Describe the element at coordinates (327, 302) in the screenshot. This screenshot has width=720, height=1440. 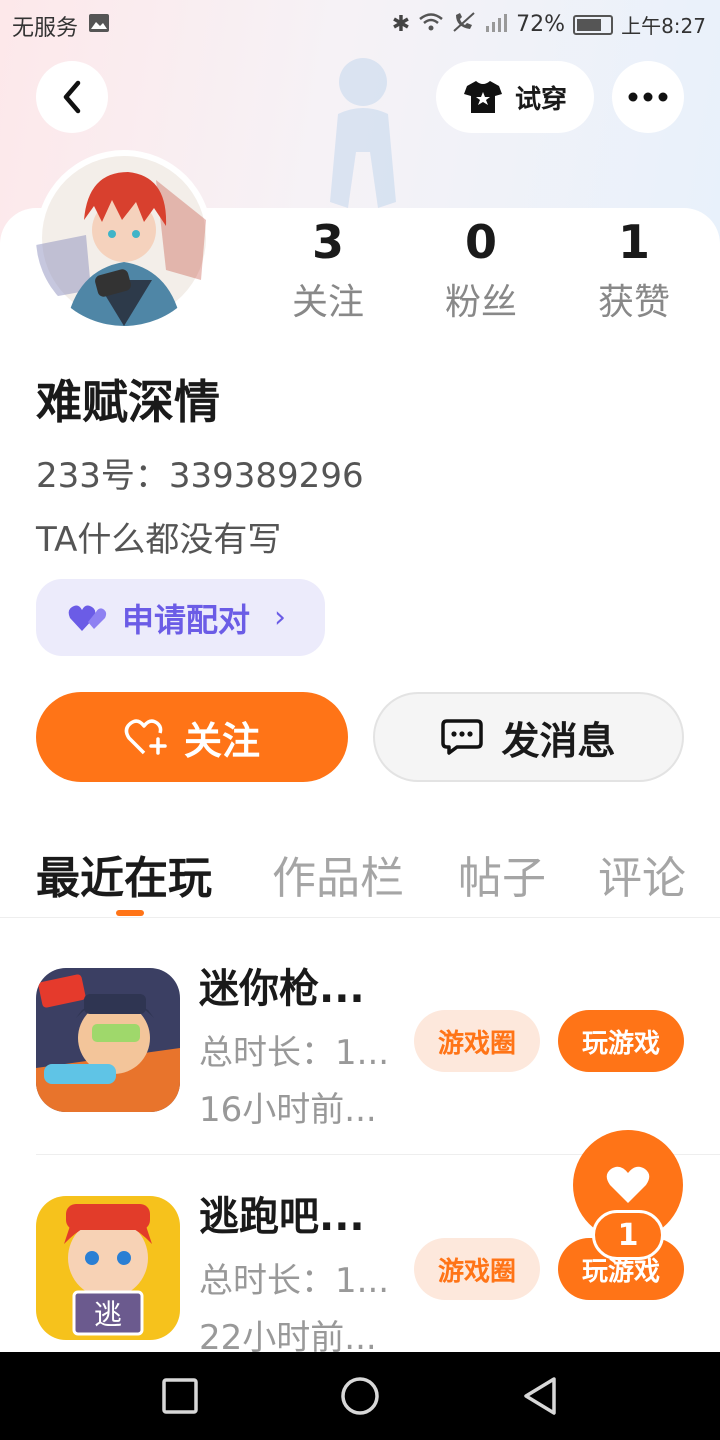
I see `following-label: 关注` at that location.